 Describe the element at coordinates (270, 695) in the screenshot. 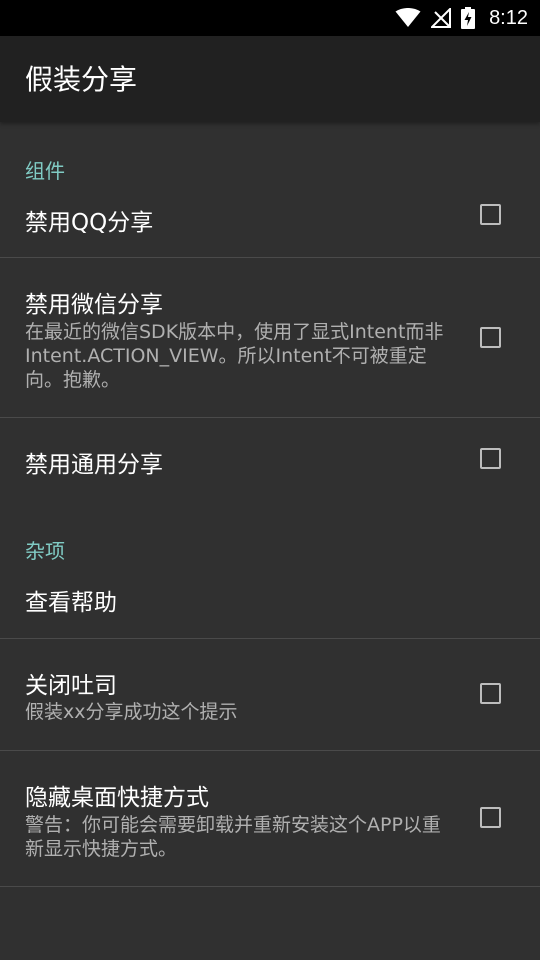

I see `pref-item-close-toast: 关闭吐司 假装xx分享成功这个提示` at that location.